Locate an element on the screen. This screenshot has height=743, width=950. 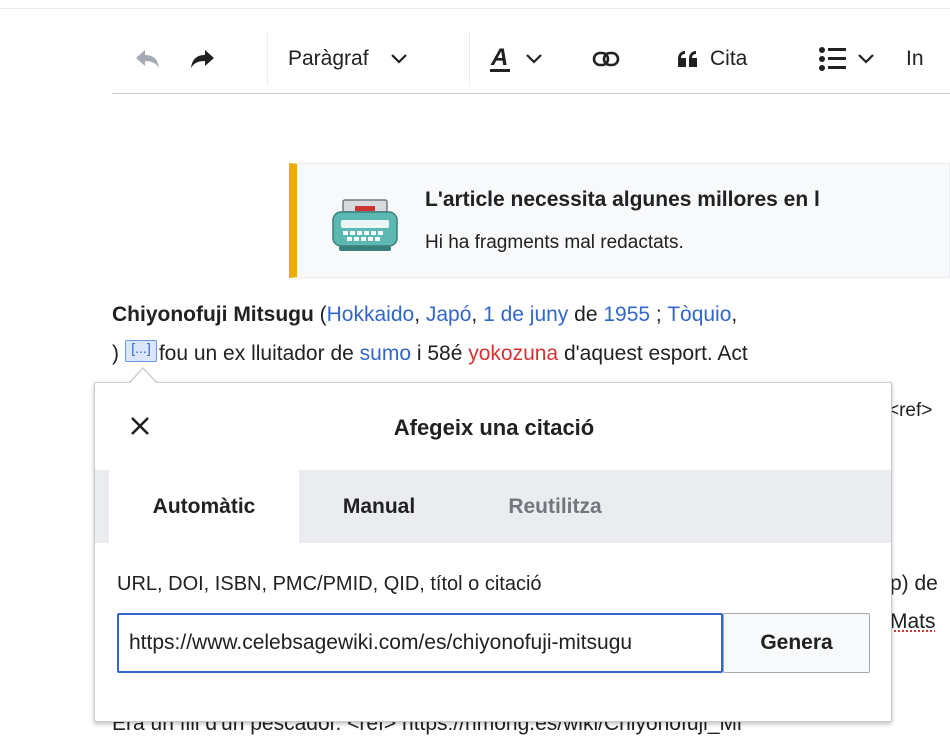
link-hokkaido: Hokkaido is located at coordinates (371, 314).